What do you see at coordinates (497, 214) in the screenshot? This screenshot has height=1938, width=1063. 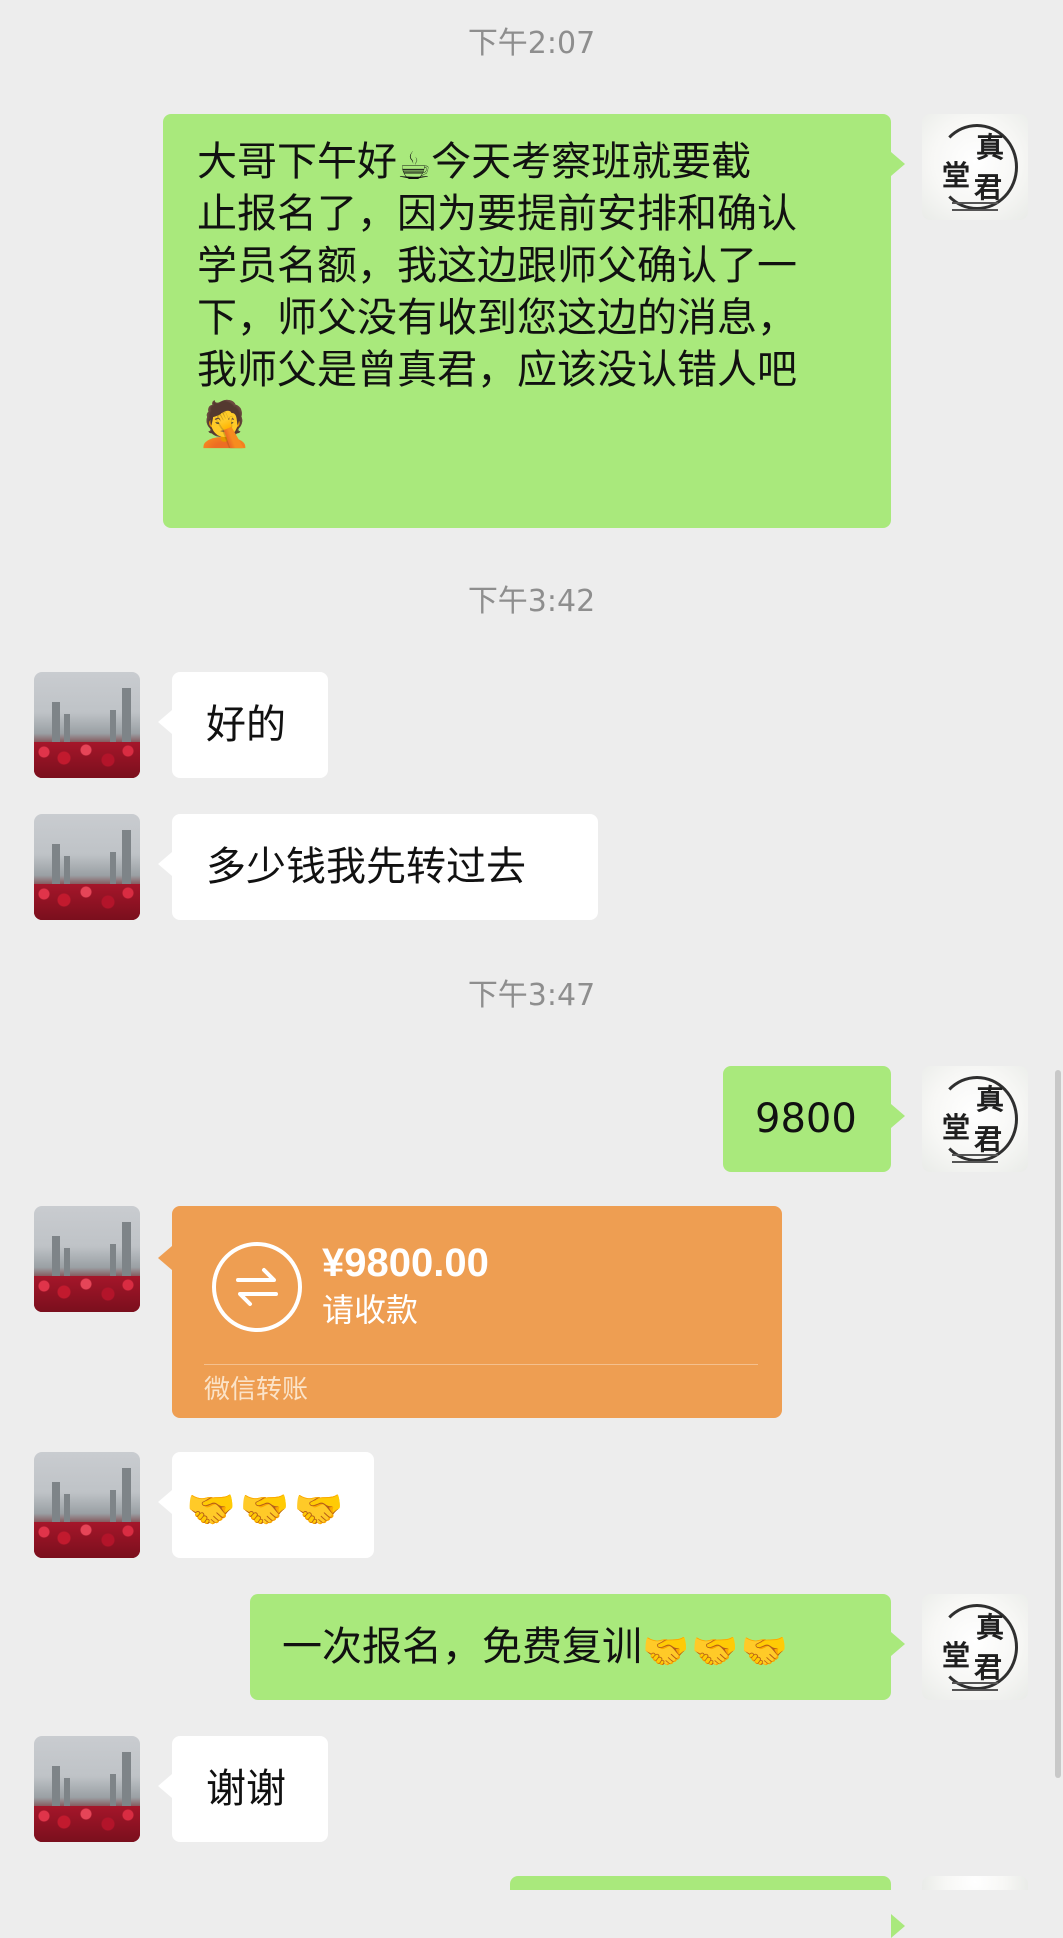 I see `message-line: 止报名了，因为要提前安排和确认` at bounding box center [497, 214].